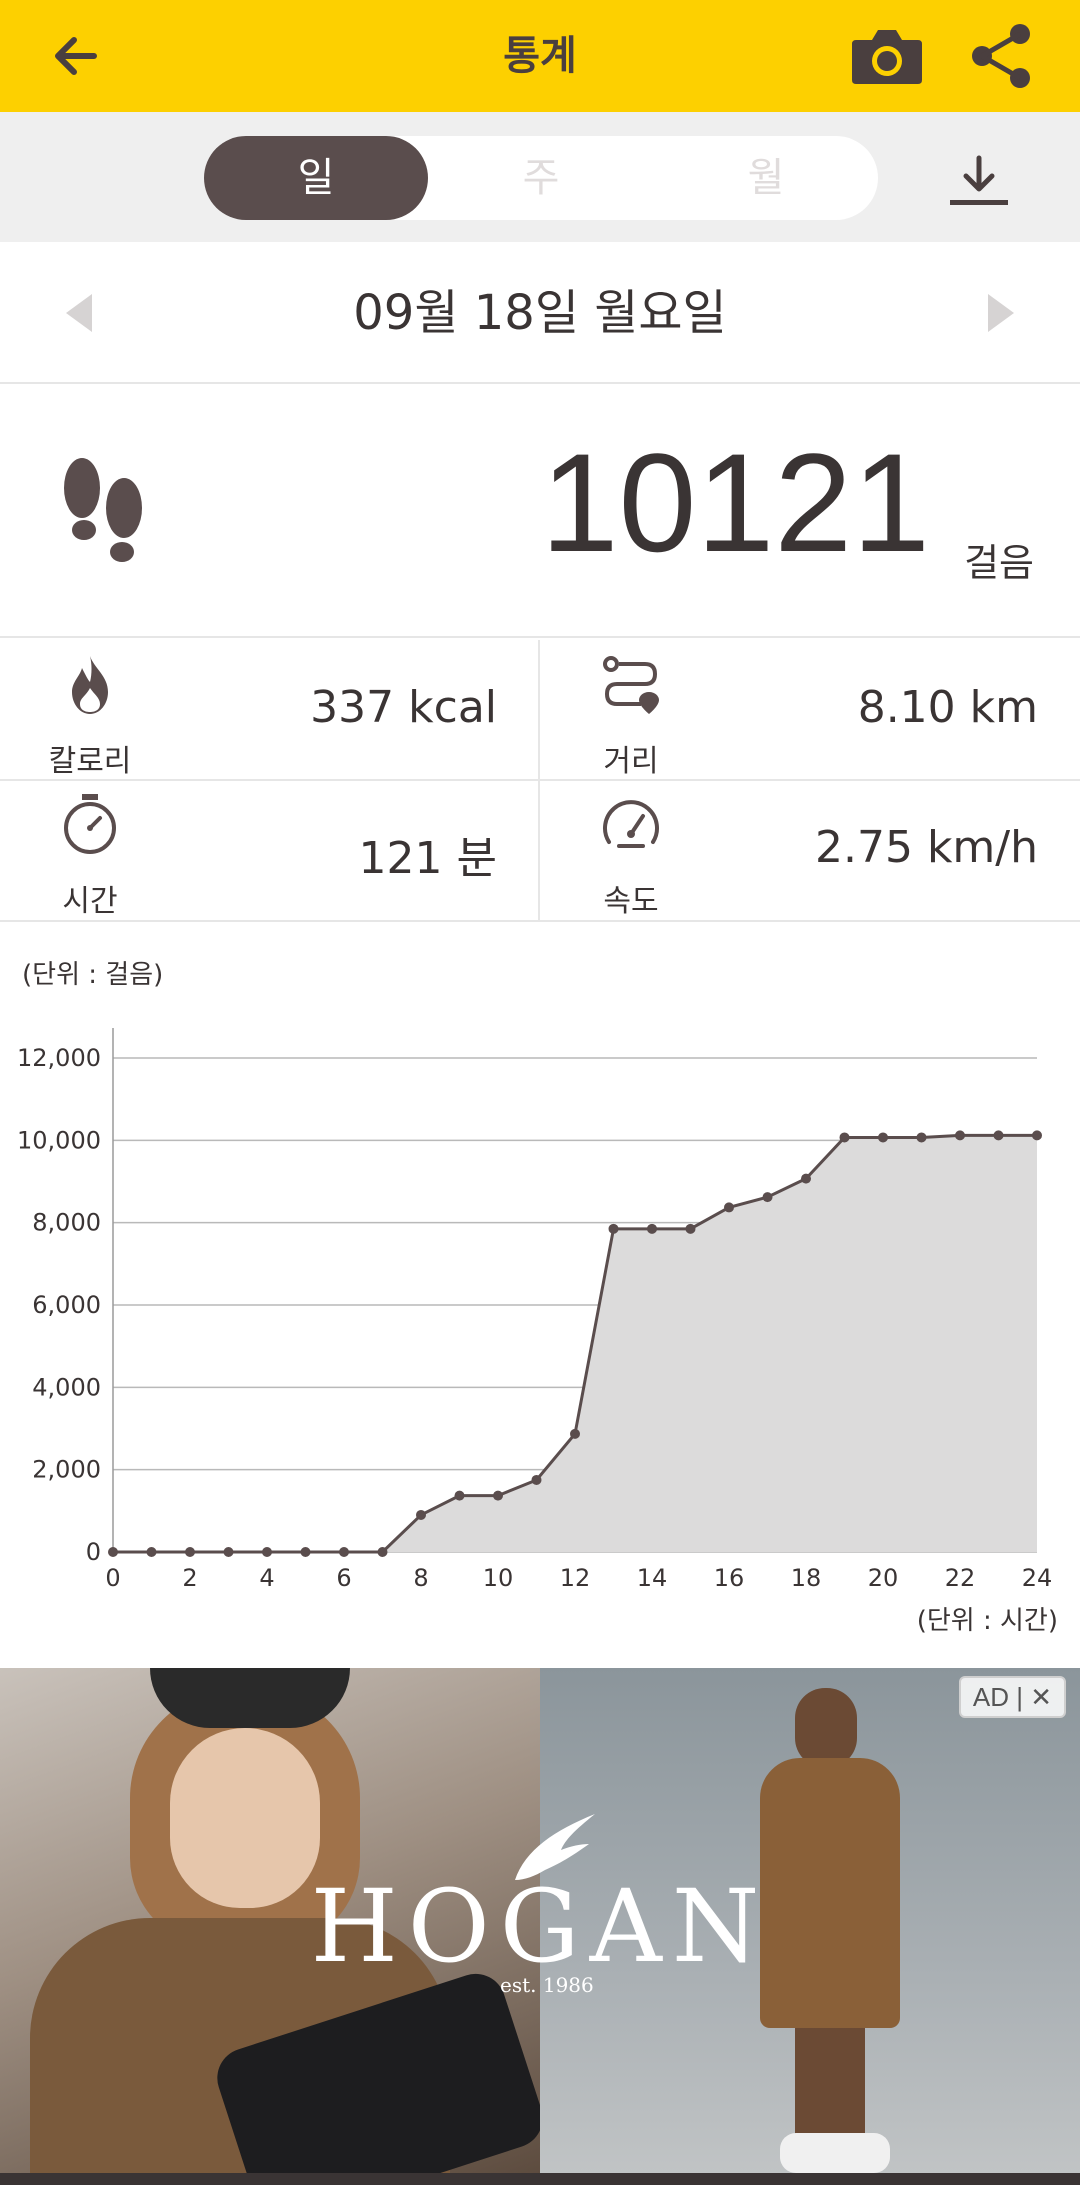  Describe the element at coordinates (735, 502) in the screenshot. I see `step-count: 10121` at that location.